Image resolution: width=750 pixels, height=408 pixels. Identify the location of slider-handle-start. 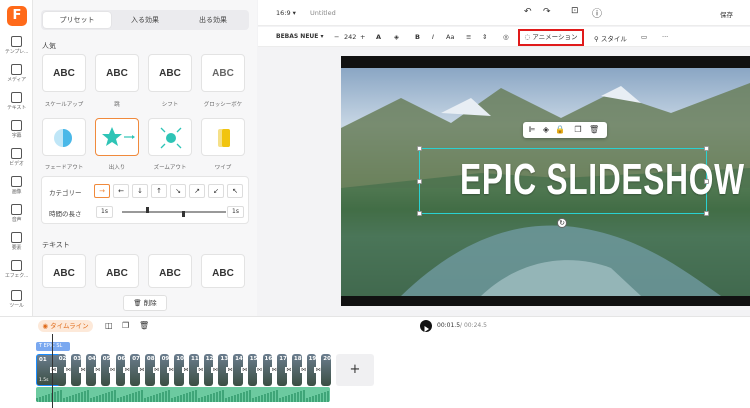
(147, 210).